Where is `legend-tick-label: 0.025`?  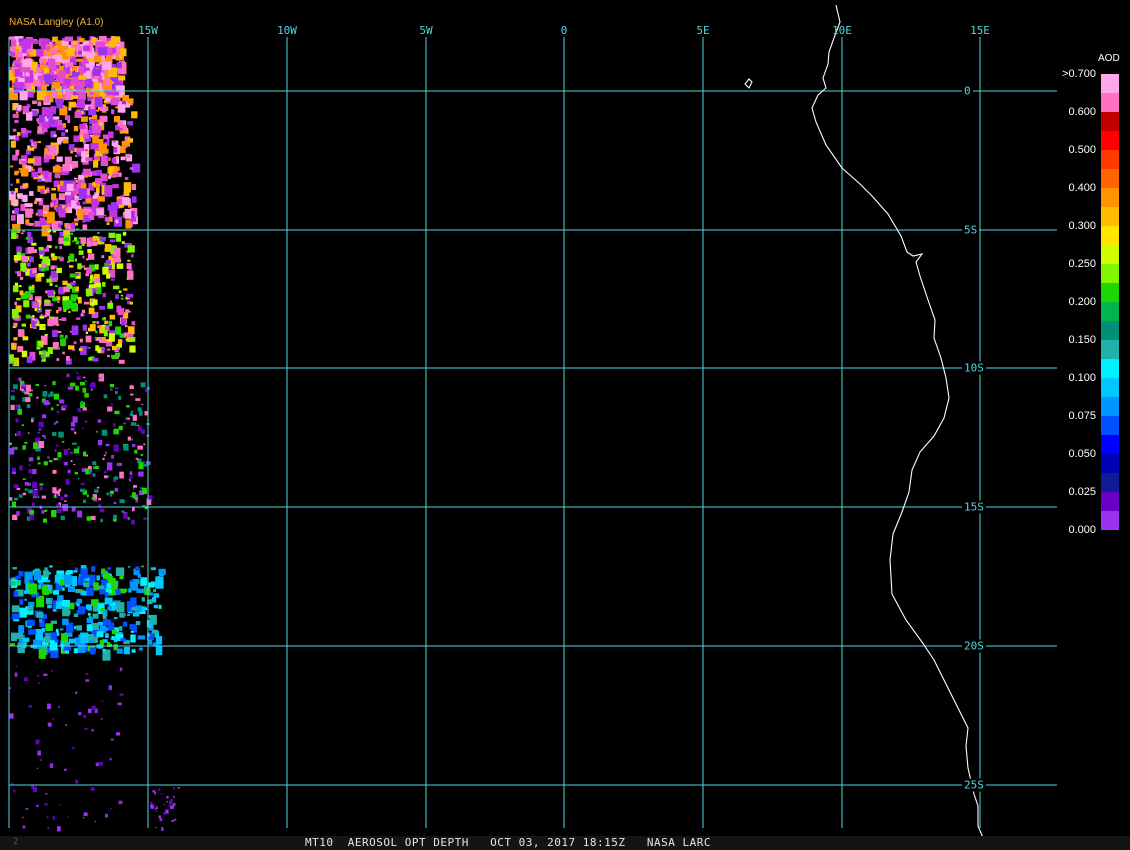
legend-tick-label: 0.025 is located at coordinates (1082, 492).